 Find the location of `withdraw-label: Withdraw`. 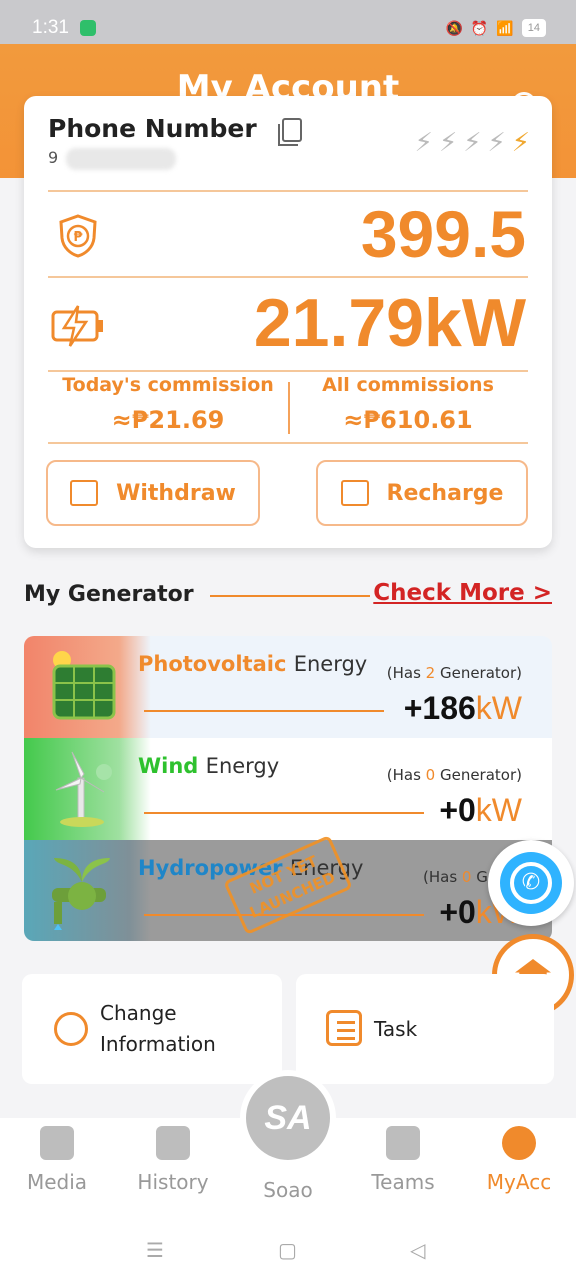

withdraw-label: Withdraw is located at coordinates (176, 493).